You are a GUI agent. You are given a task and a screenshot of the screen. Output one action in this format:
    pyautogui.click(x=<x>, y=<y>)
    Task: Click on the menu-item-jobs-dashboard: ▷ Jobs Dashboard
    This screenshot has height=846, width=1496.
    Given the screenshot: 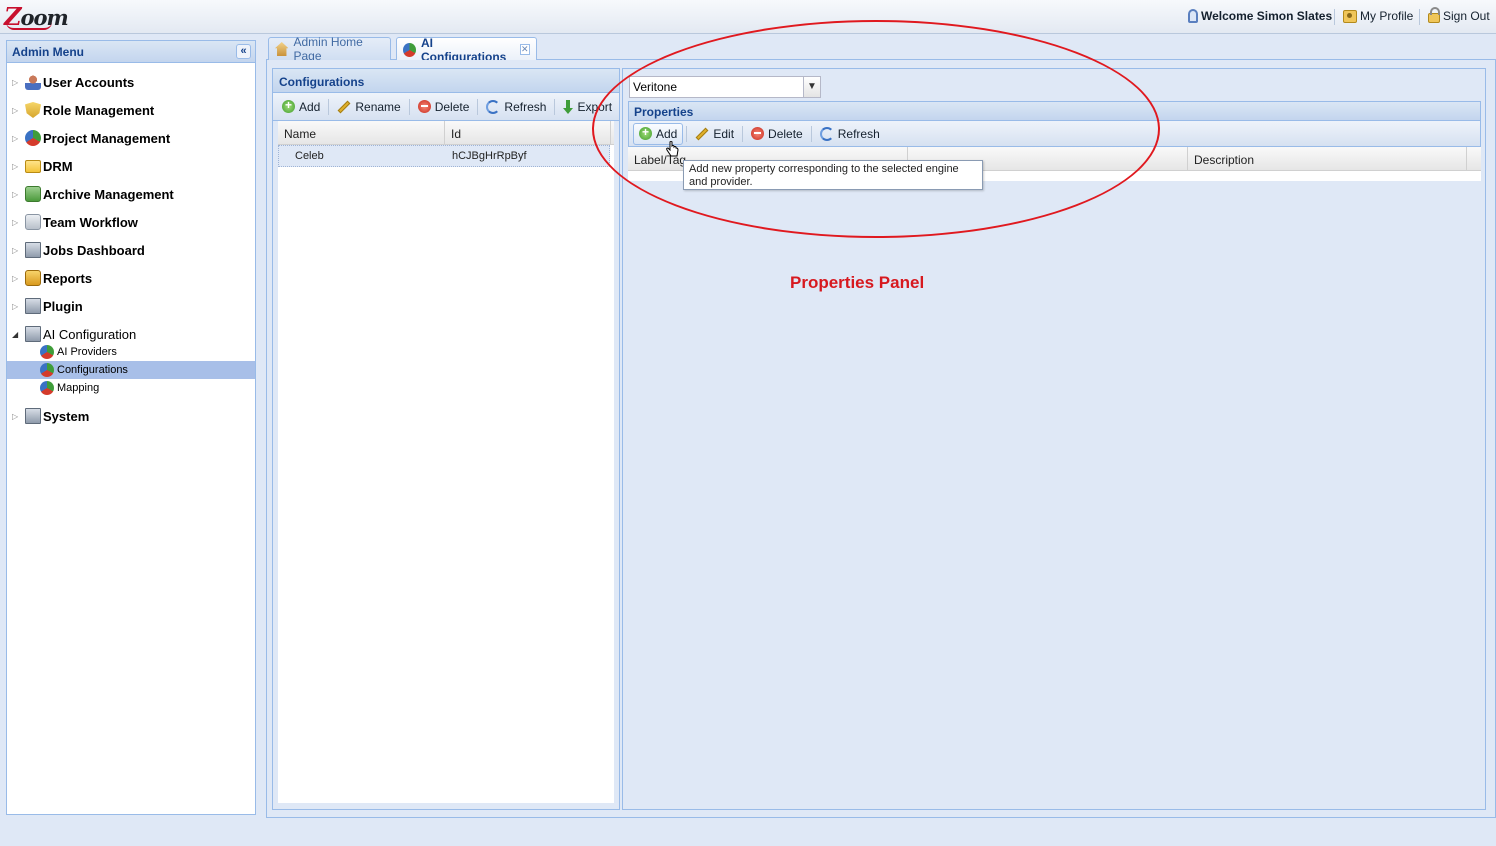 What is the action you would take?
    pyautogui.click(x=131, y=250)
    